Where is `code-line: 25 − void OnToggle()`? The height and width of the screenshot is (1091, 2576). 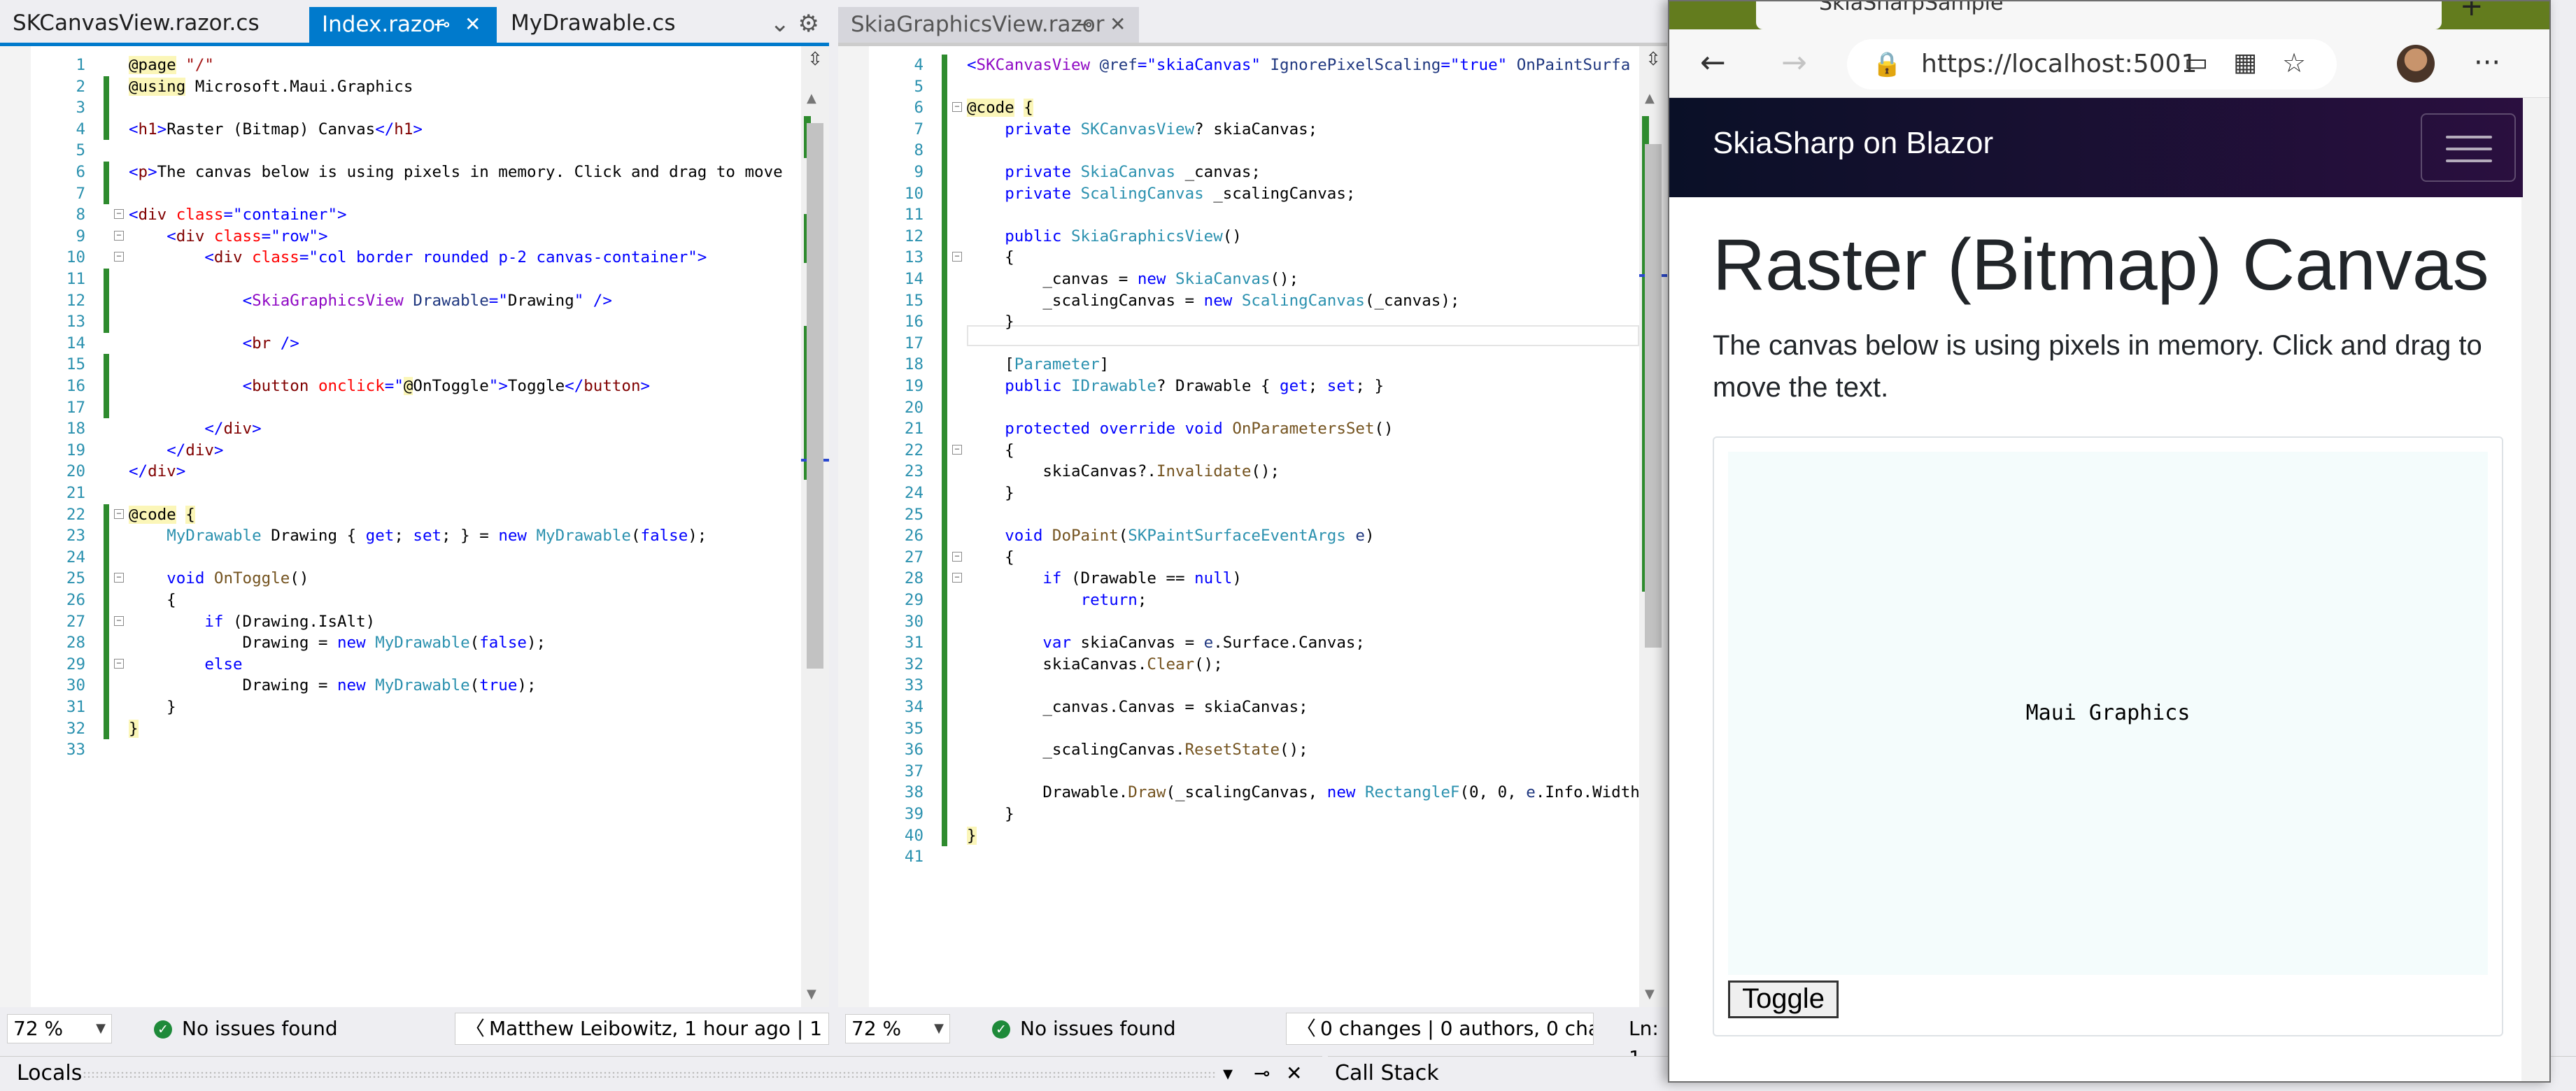
code-line: 25 − void OnToggle() is located at coordinates (416, 579).